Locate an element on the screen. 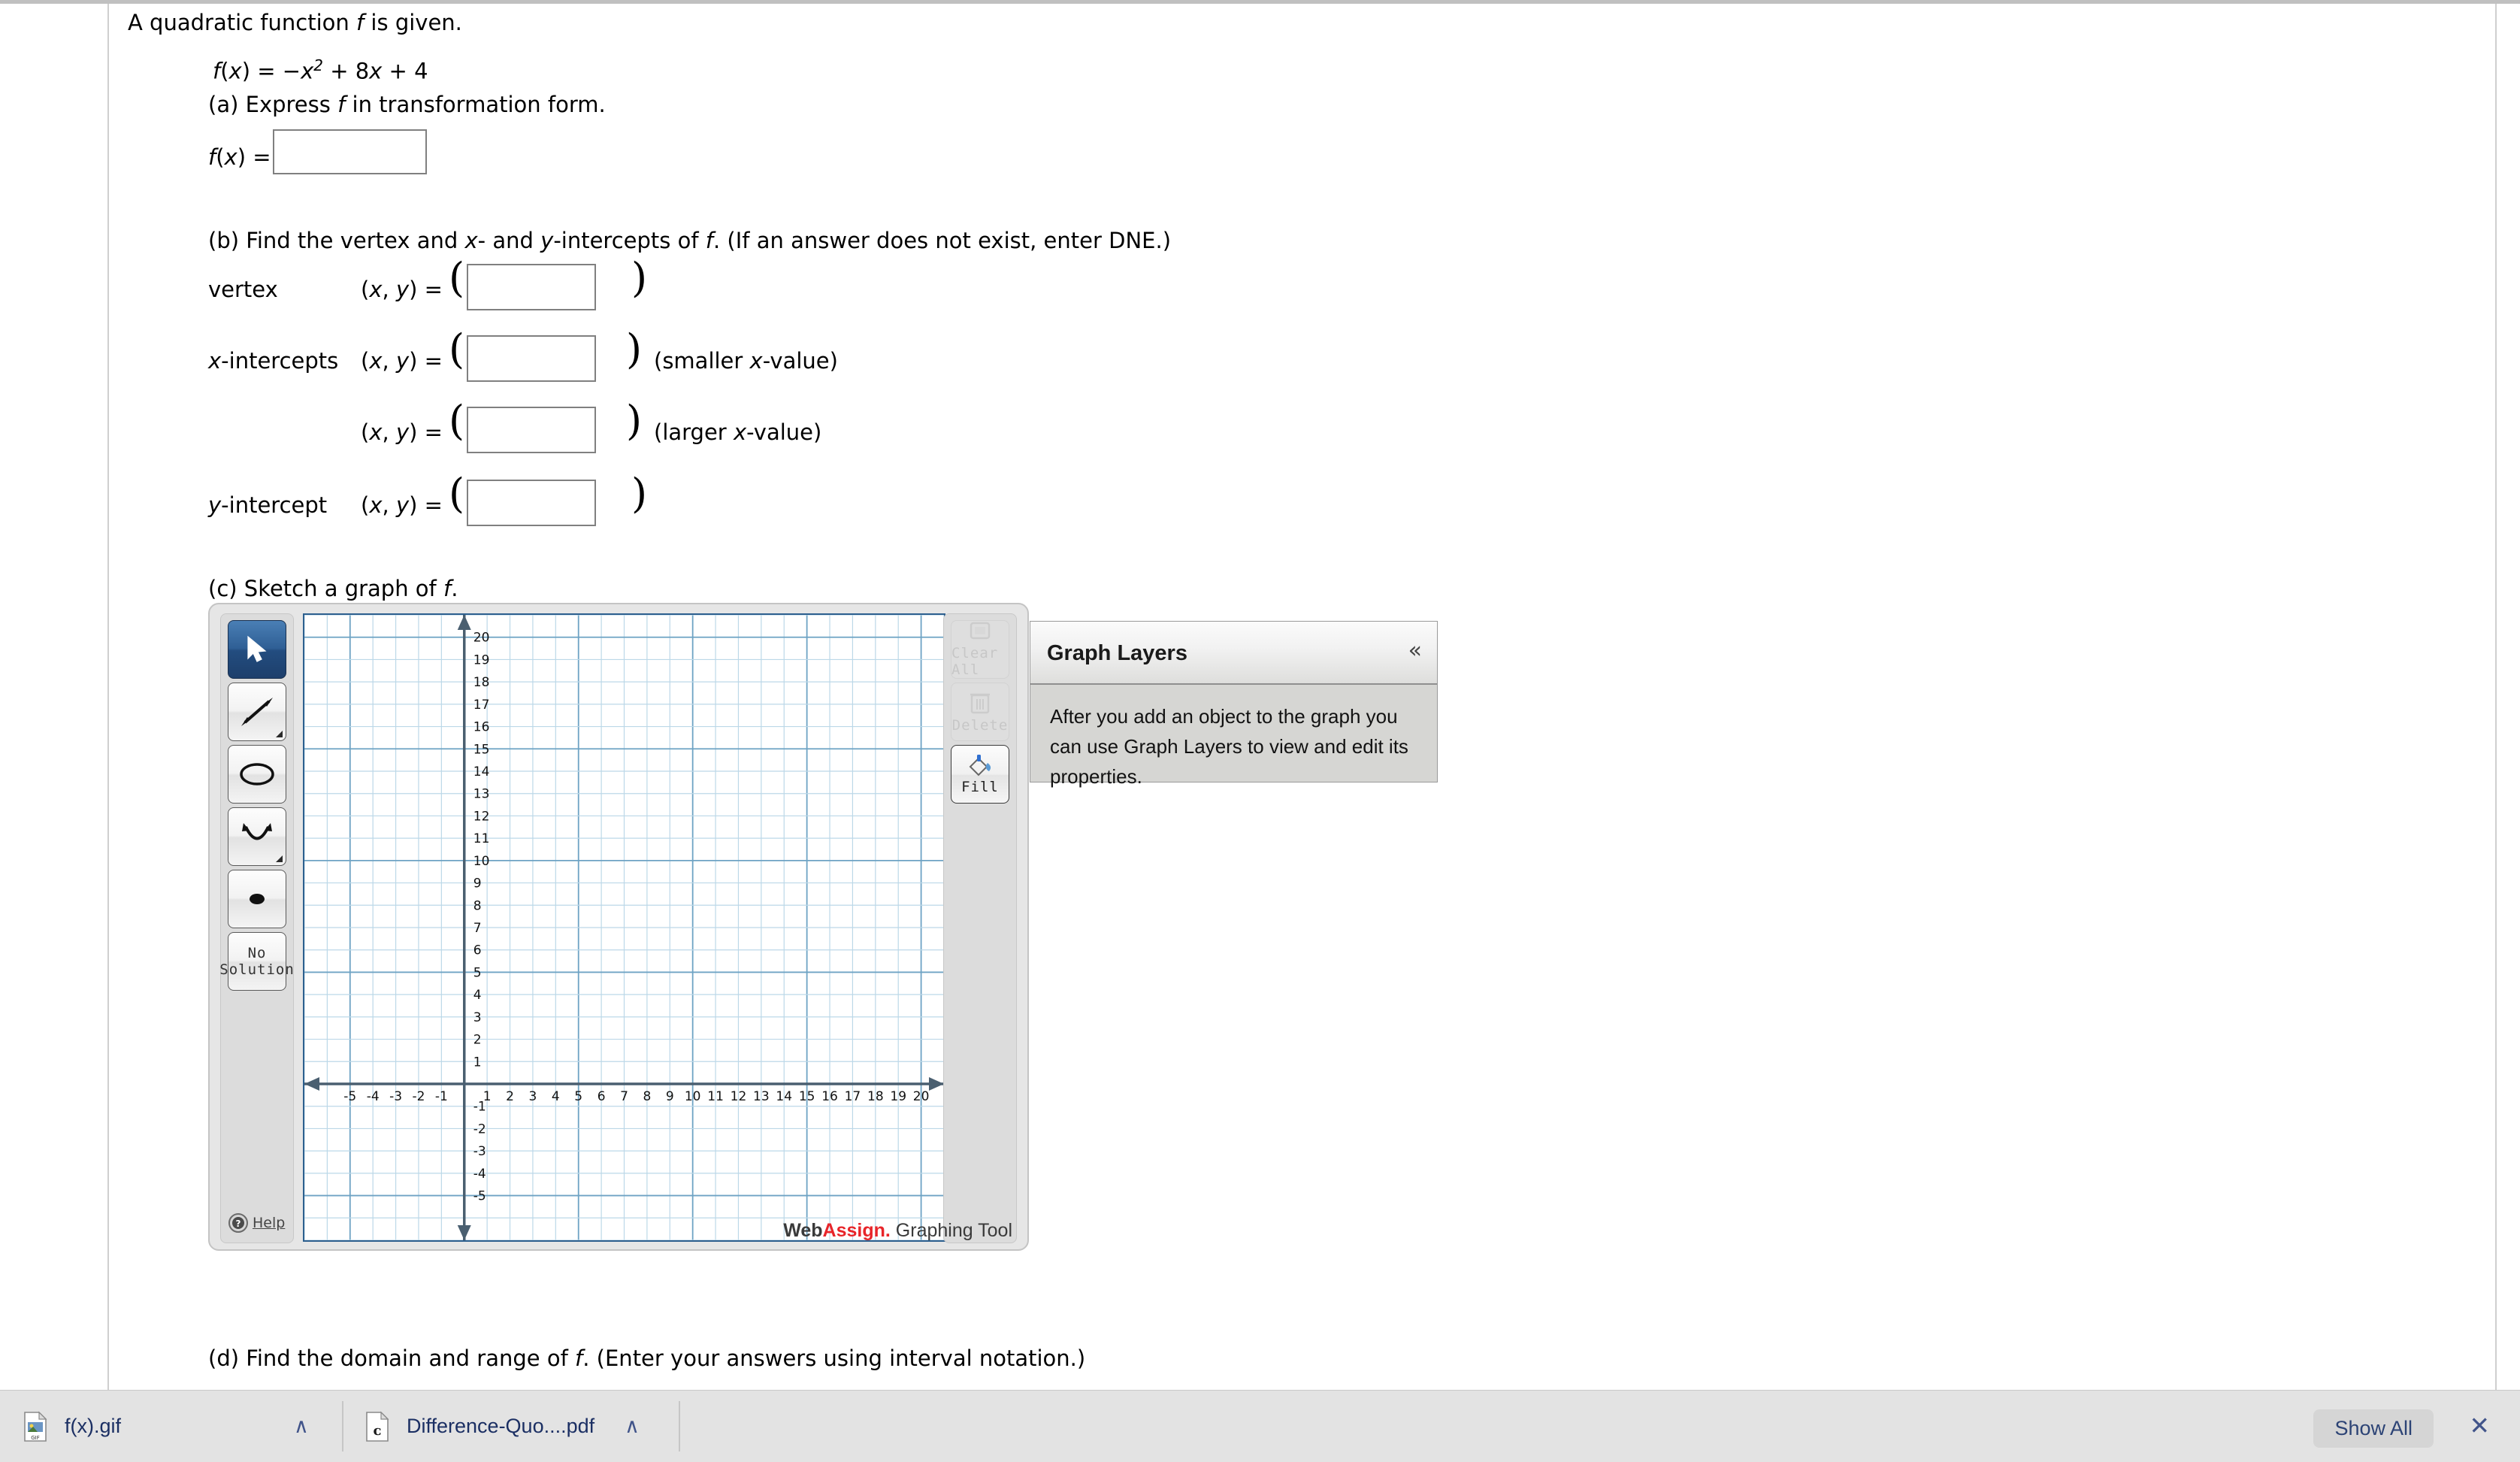  webassign-web: Web is located at coordinates (803, 1230).